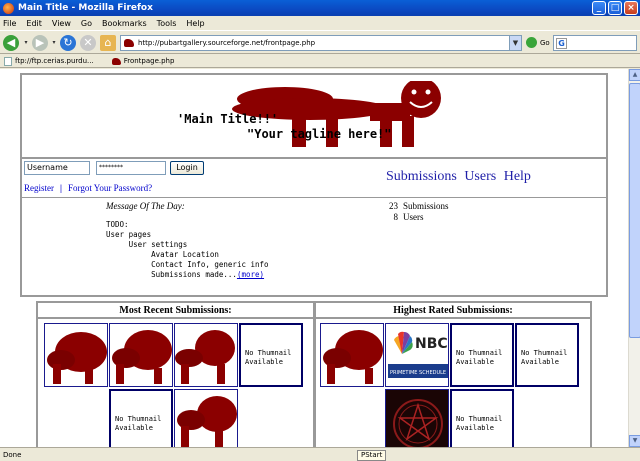  I want to click on window-titlebar: Main Title - Mozilla Firefox _ □ ×, so click(320, 8).